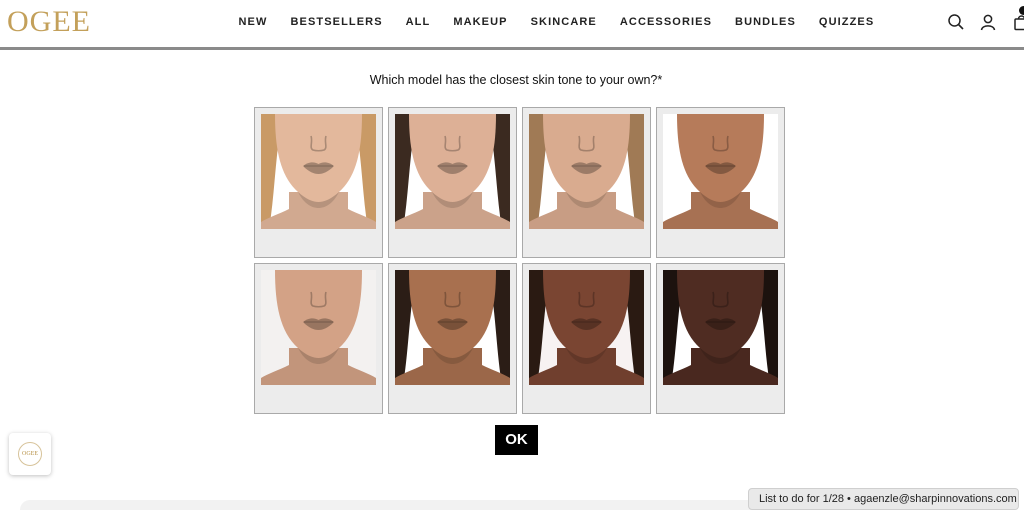 This screenshot has height=510, width=1024. Describe the element at coordinates (564, 22) in the screenshot. I see `nav-item-skincare: SKINCARE` at that location.